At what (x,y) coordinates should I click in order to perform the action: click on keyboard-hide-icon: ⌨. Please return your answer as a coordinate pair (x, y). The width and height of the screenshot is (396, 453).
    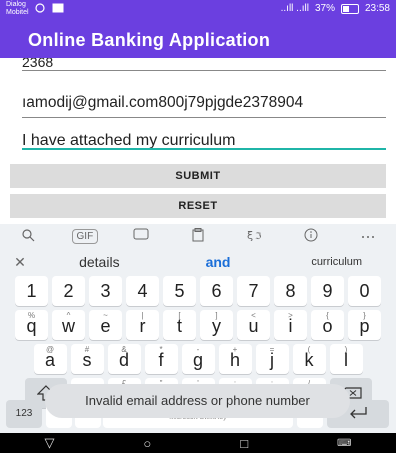
    Looking at the image, I should click on (344, 443).